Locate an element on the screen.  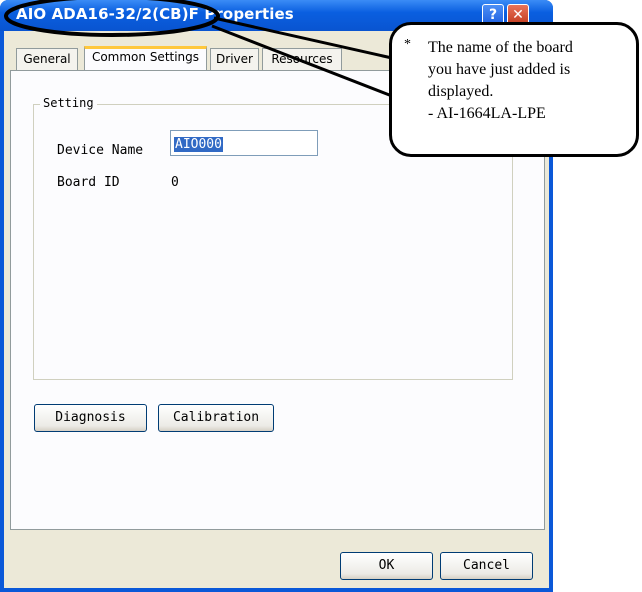
tab-driver: Driver is located at coordinates (234, 59).